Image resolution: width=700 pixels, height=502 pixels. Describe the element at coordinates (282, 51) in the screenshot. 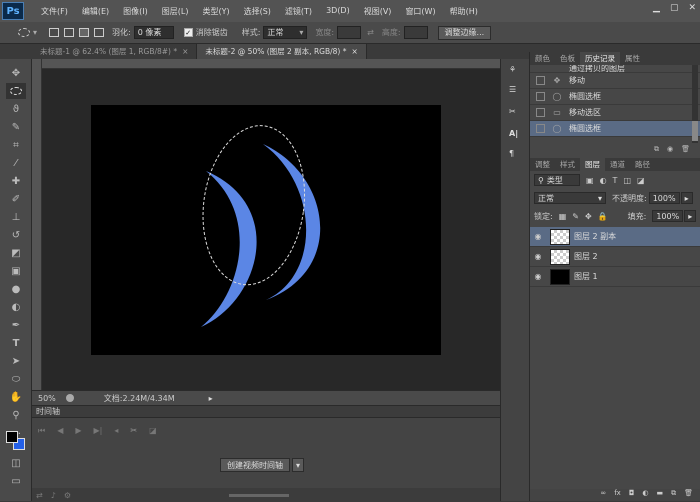

I see `tab-document-2: 未标题-2 @ 50% (图层 2 副本, RGB/8) * ×` at that location.